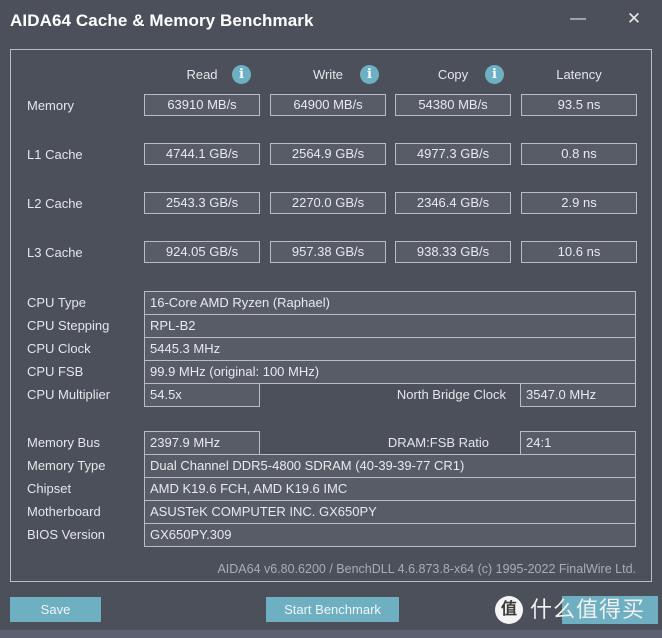 This screenshot has width=662, height=638. Describe the element at coordinates (328, 154) in the screenshot. I see `l1-write-value: 2564.9 GB/s` at that location.